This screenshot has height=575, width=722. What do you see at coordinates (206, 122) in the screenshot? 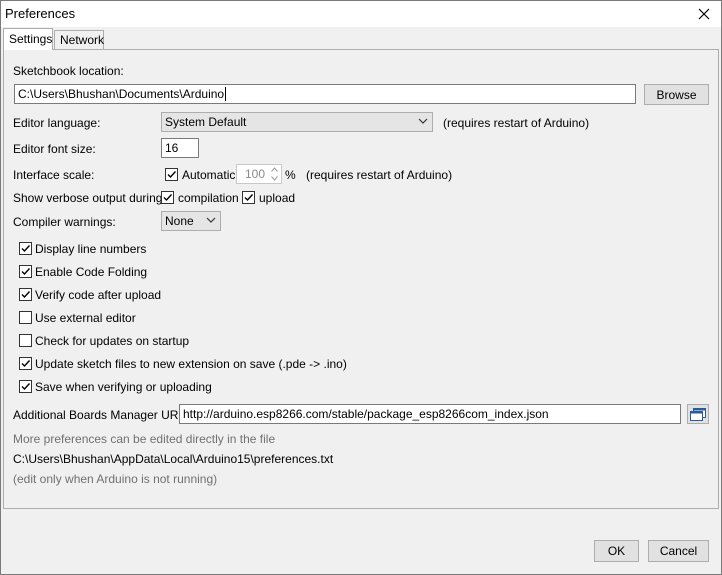
I see `editor-language-value: System Default` at bounding box center [206, 122].